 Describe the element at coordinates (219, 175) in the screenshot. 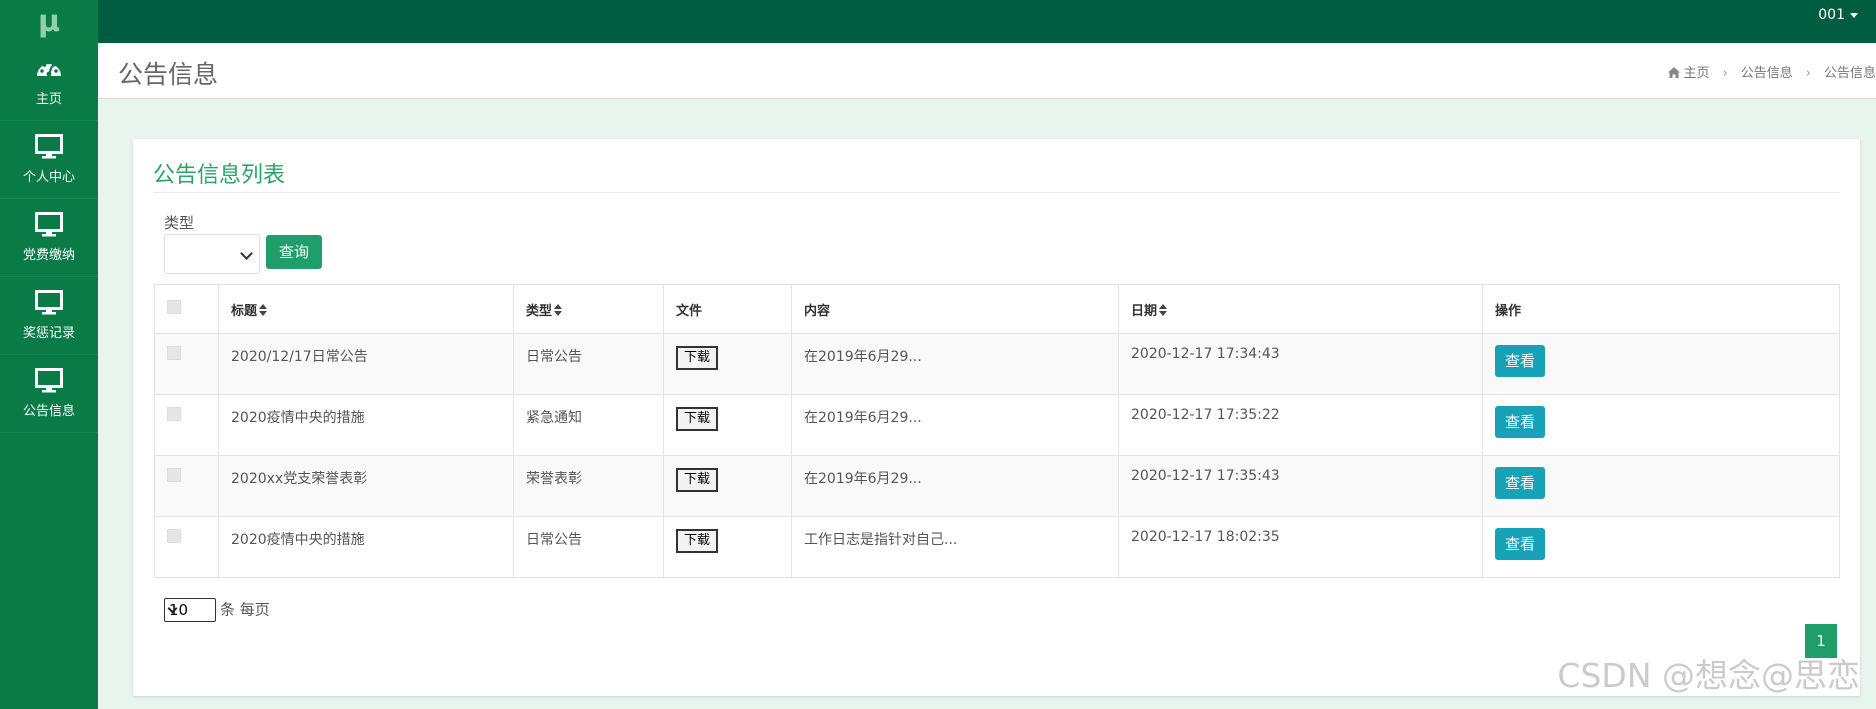

I see `card-title: 公告信息列表` at that location.